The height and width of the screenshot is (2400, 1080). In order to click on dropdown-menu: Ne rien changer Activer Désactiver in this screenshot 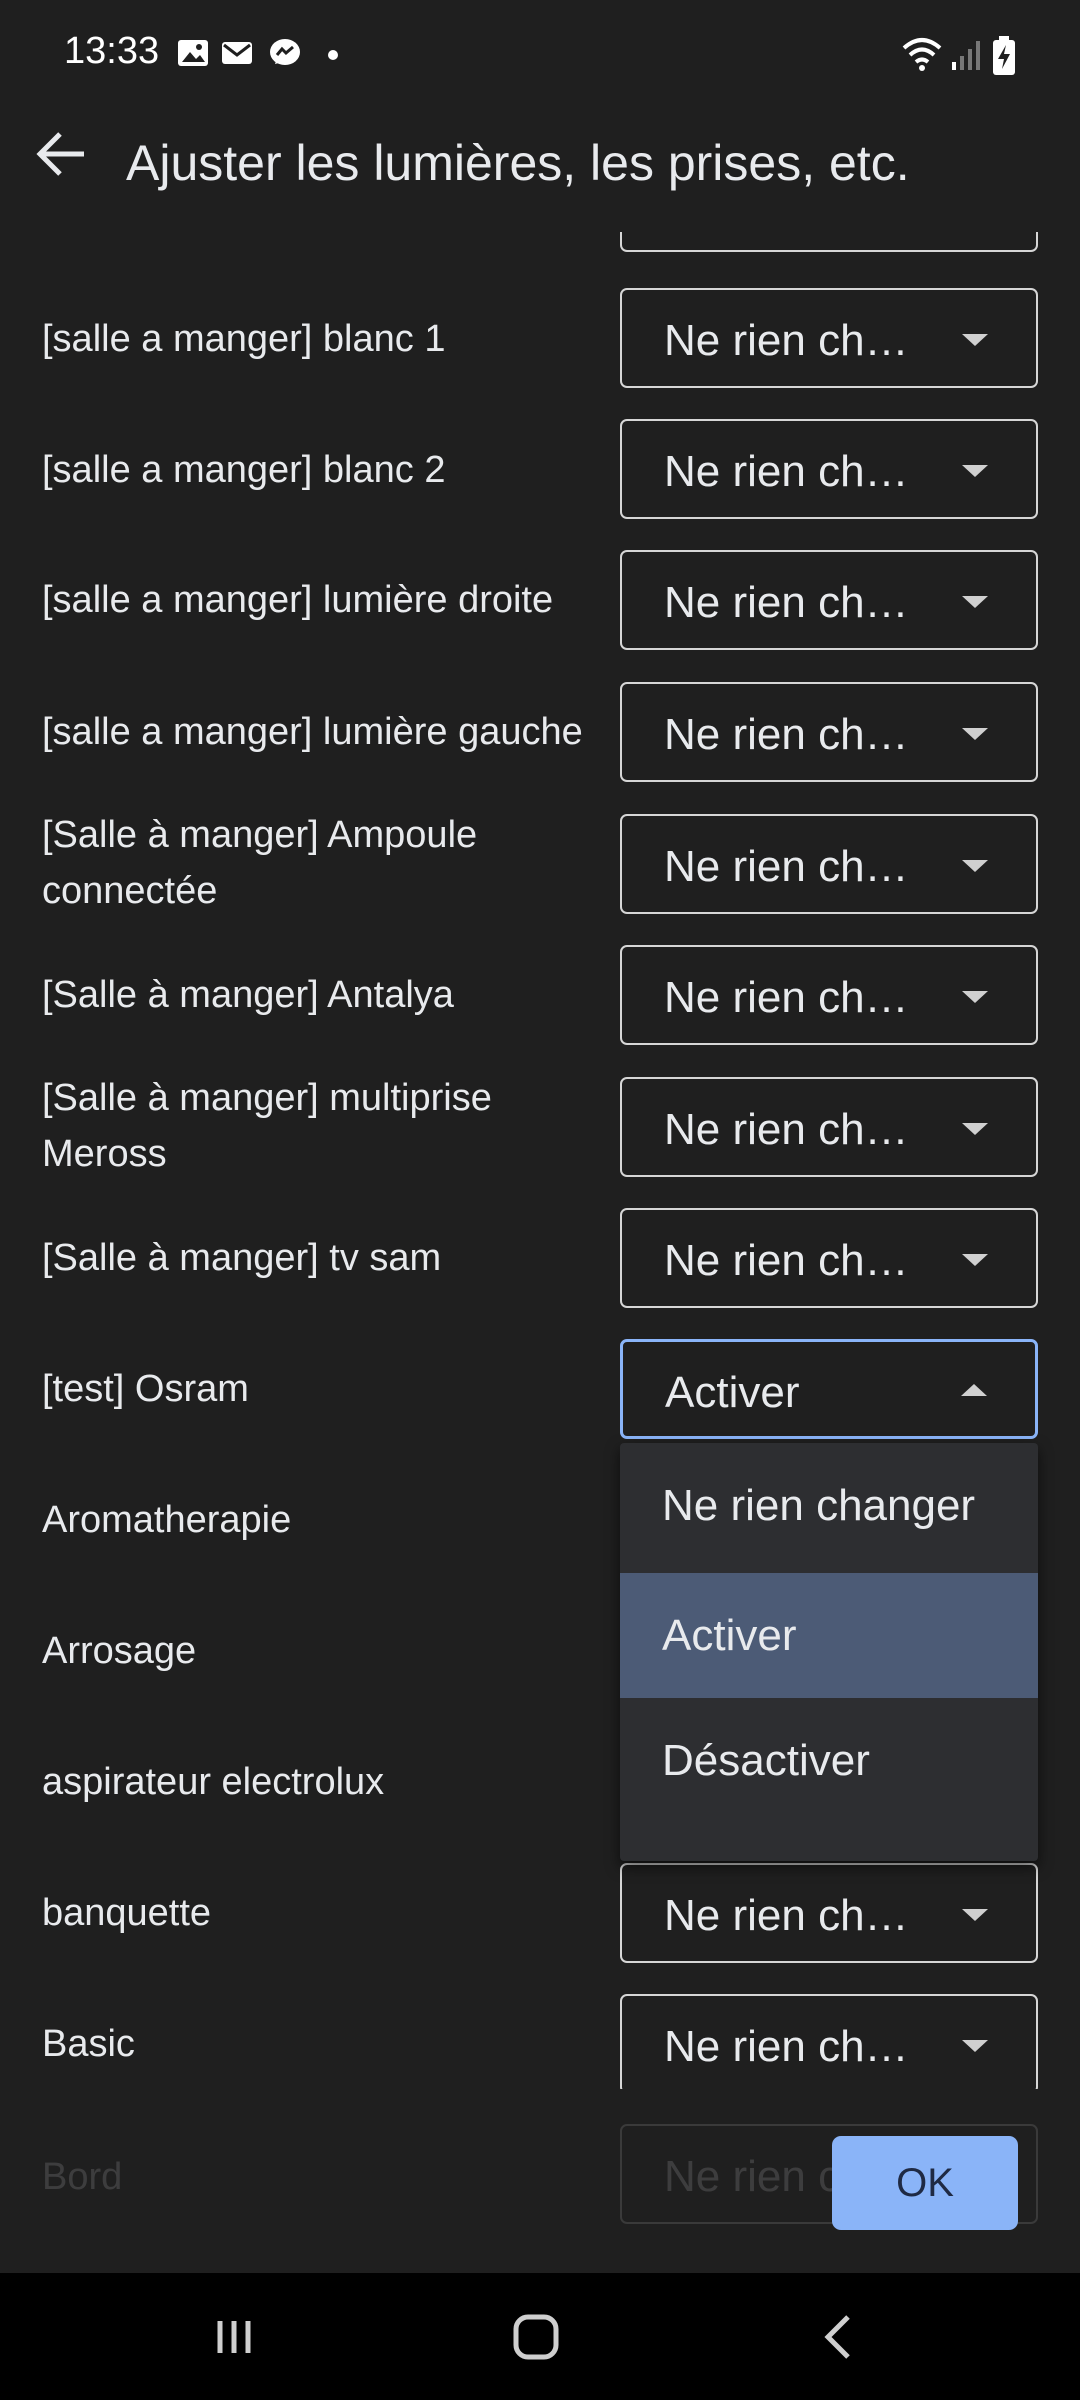, I will do `click(829, 1652)`.